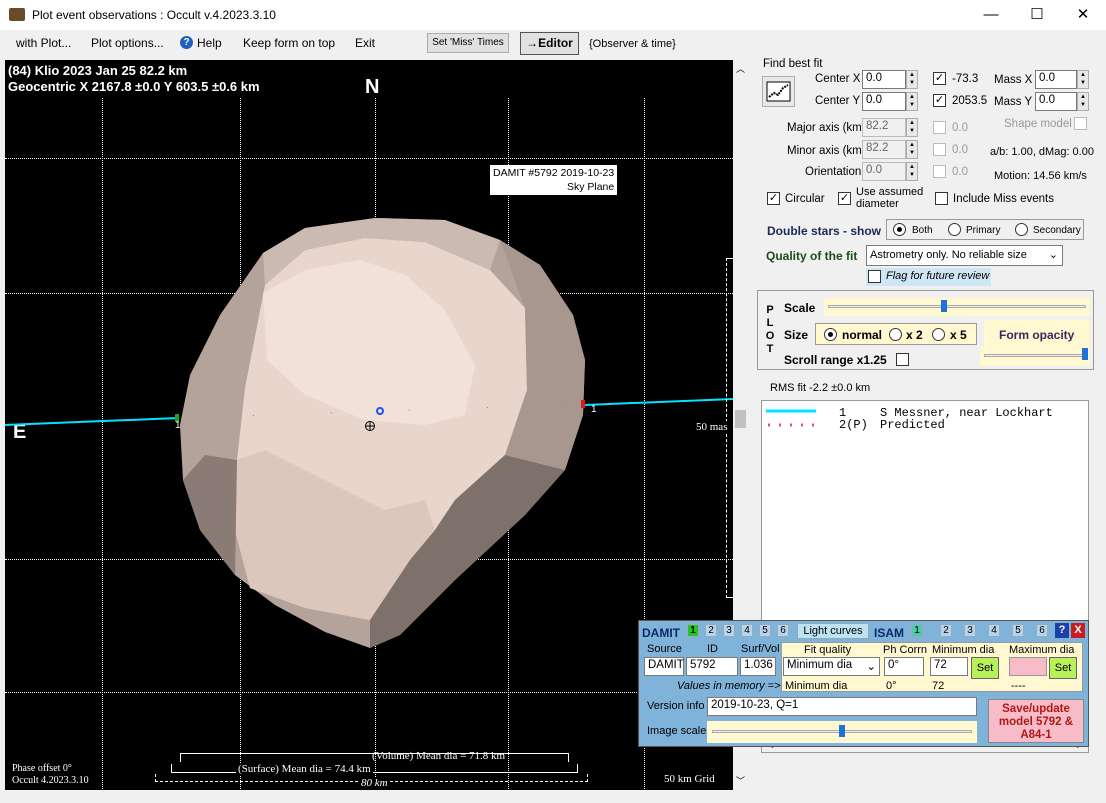 The image size is (1106, 803). Describe the element at coordinates (884, 101) in the screenshot. I see `center-y-input: 0.0` at that location.